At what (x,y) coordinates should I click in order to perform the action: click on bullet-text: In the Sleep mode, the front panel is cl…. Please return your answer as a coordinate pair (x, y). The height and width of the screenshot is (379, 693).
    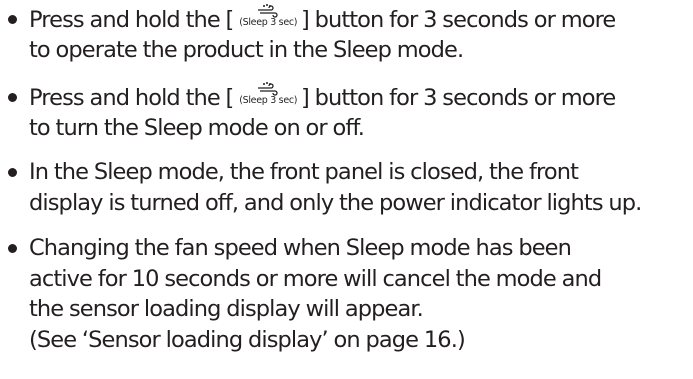
    Looking at the image, I should click on (335, 187).